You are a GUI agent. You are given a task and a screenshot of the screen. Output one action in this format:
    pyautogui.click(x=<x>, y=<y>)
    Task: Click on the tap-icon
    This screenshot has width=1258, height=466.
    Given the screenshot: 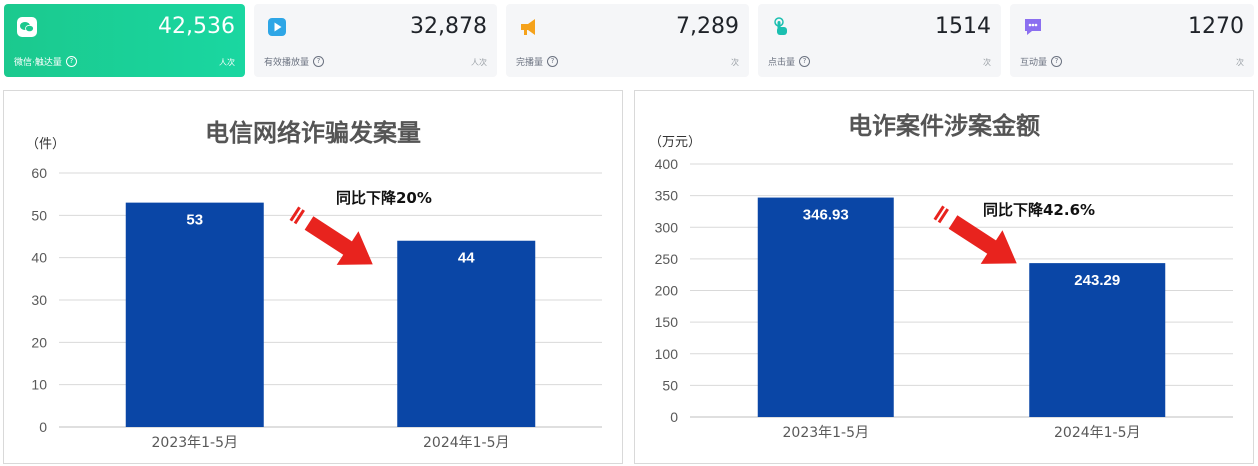 What is the action you would take?
    pyautogui.click(x=781, y=27)
    